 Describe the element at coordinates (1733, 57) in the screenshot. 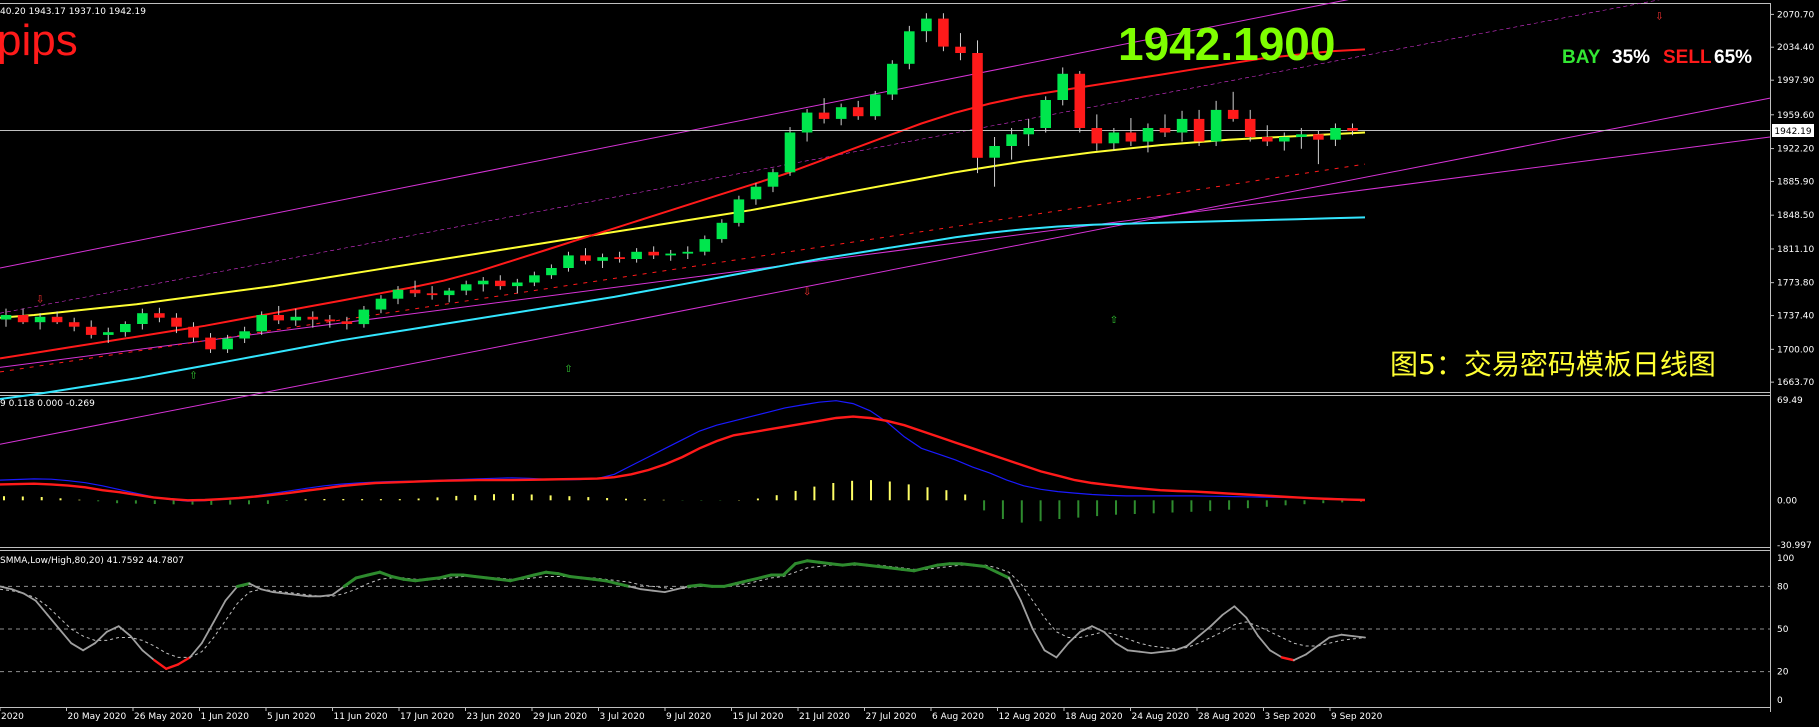

I see `sell-percent: 65%` at that location.